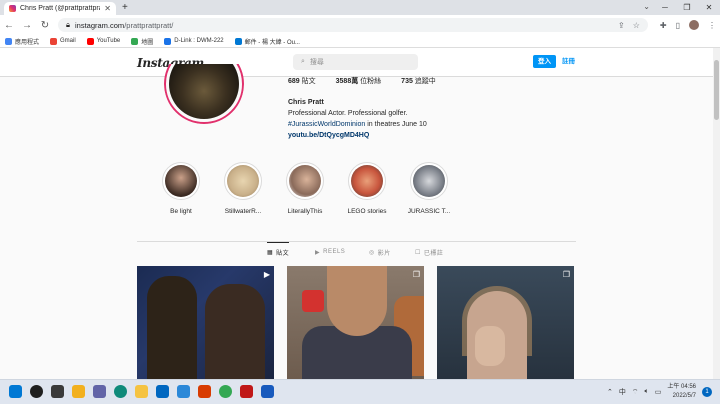 The width and height of the screenshot is (720, 404). Describe the element at coordinates (665, 7) in the screenshot. I see `minimize-button: ─` at that location.